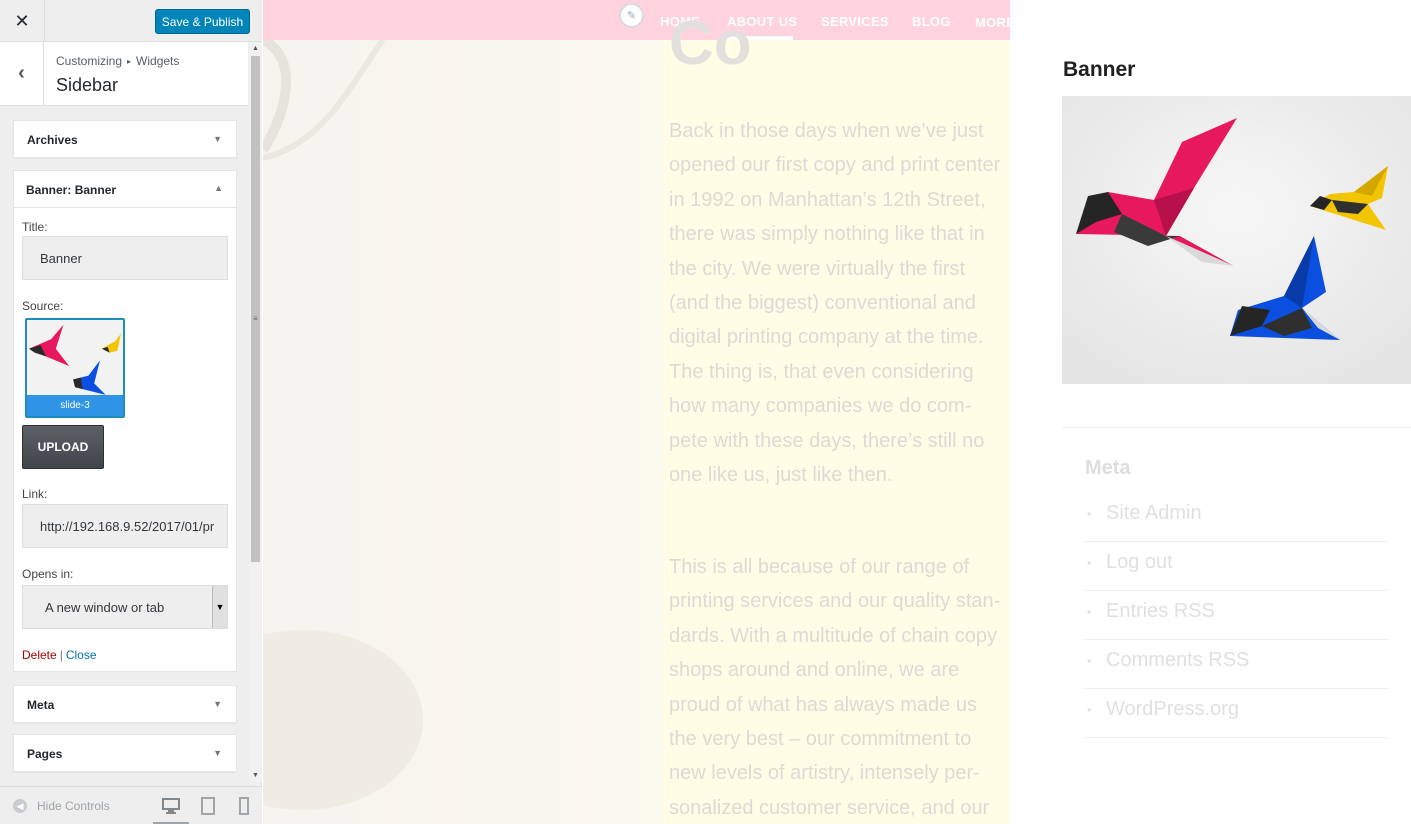  Describe the element at coordinates (255, 48) in the screenshot. I see `scroll-up-arrow-icon: ▲` at that location.